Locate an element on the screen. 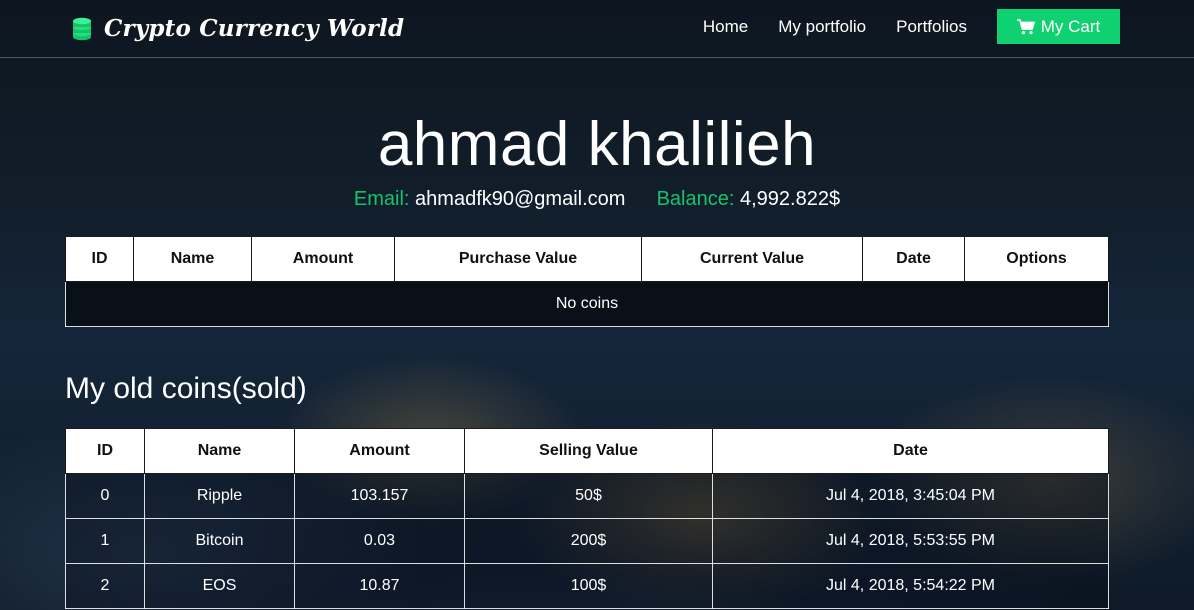 Image resolution: width=1194 pixels, height=610 pixels. profile-name-heading: ahmad khalilieh is located at coordinates (597, 144).